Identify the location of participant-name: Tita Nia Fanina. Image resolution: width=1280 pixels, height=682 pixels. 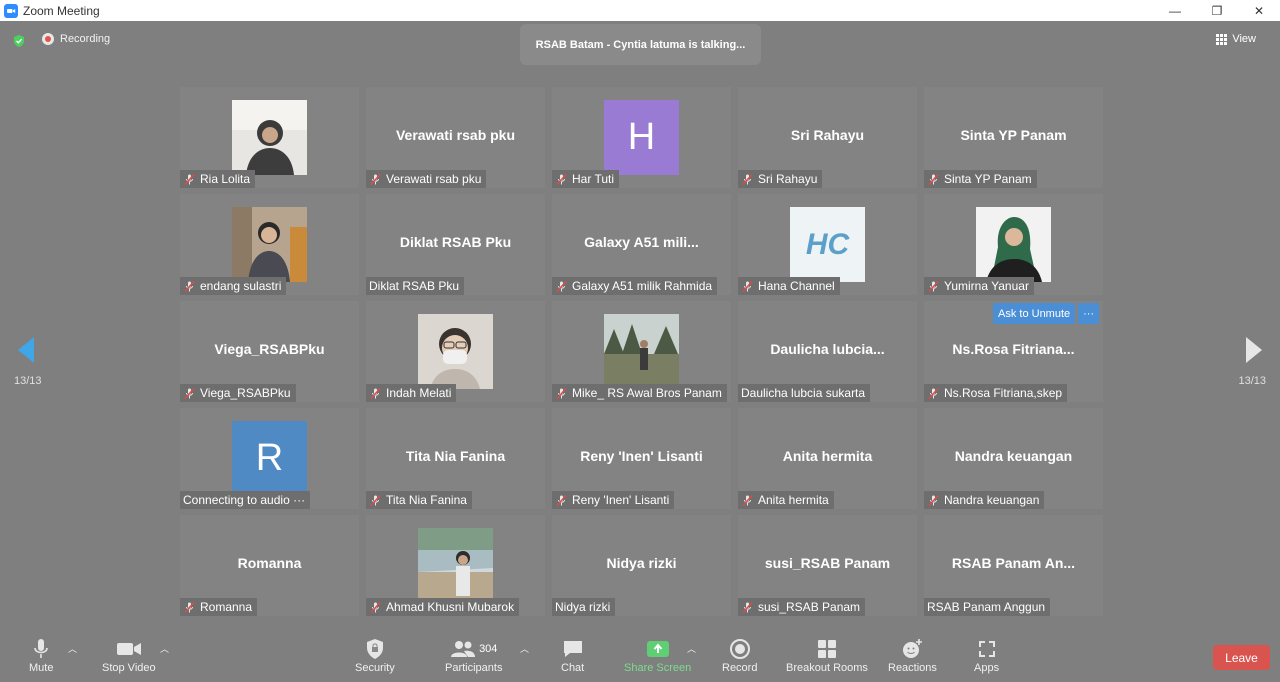
(426, 500).